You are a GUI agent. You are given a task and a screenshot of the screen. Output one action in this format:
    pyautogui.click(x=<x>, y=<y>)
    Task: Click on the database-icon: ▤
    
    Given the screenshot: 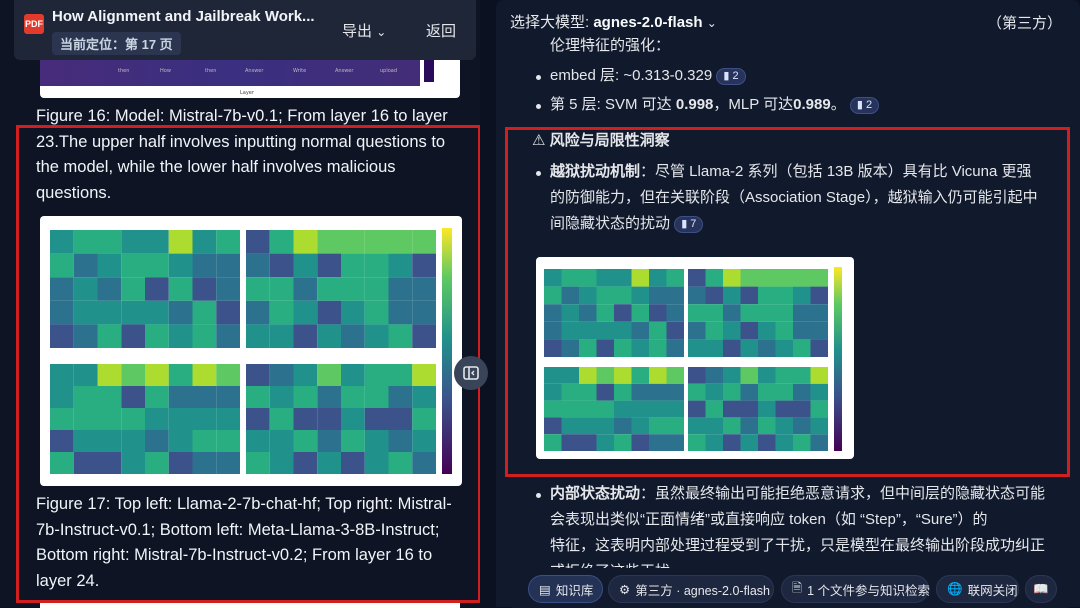 What is the action you would take?
    pyautogui.click(x=545, y=589)
    